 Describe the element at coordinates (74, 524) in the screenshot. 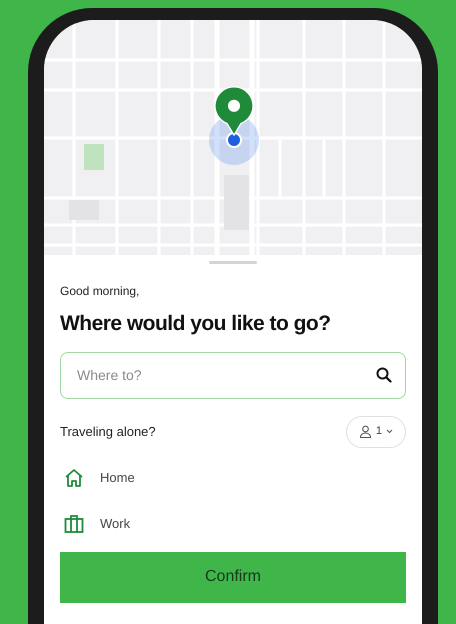

I see `briefcase-icon` at that location.